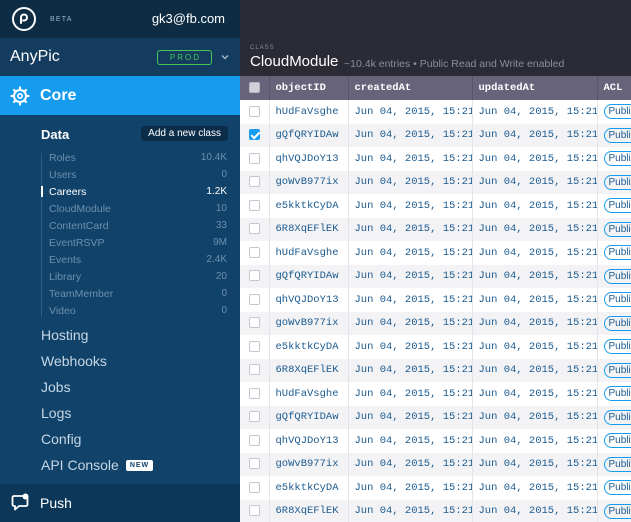 This screenshot has height=522, width=631. What do you see at coordinates (120, 95) in the screenshot?
I see `nav-core: Core` at bounding box center [120, 95].